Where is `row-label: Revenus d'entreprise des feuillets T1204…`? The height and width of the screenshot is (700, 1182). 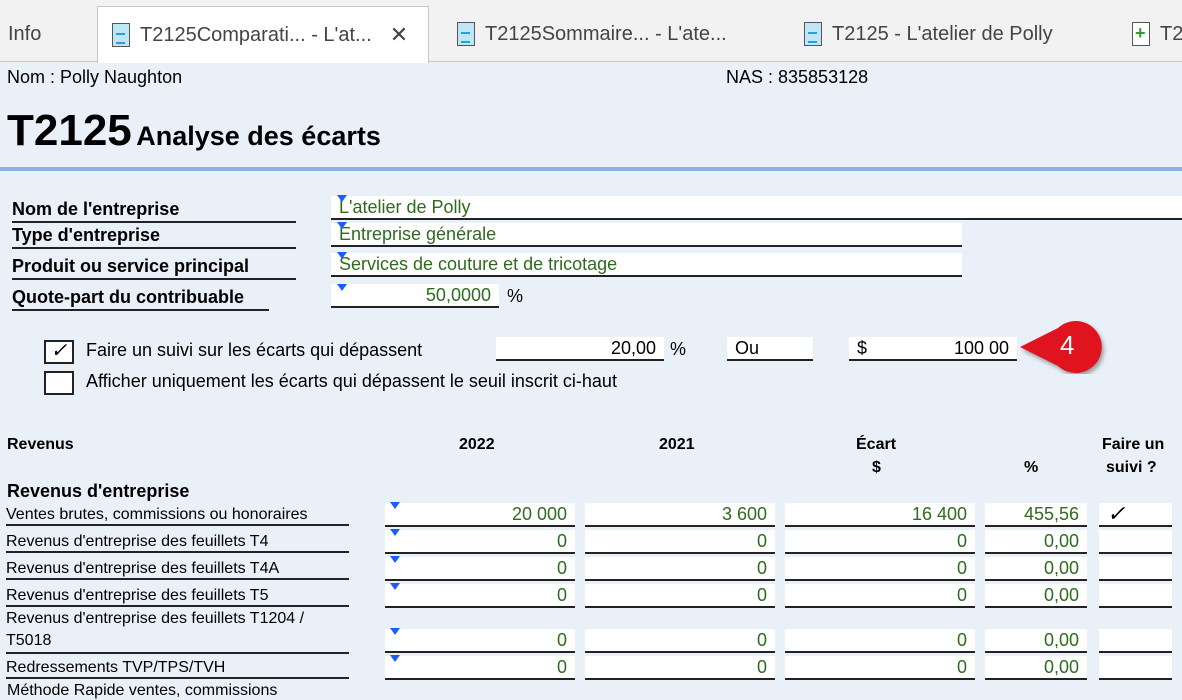
row-label: Revenus d'entreprise des feuillets T1204… is located at coordinates (177, 631).